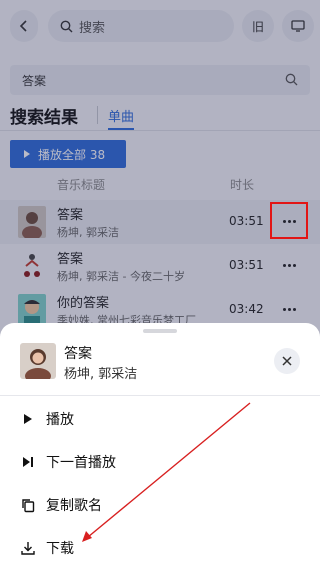 The width and height of the screenshot is (320, 568). Describe the element at coordinates (28, 505) in the screenshot. I see `copy-icon` at that location.